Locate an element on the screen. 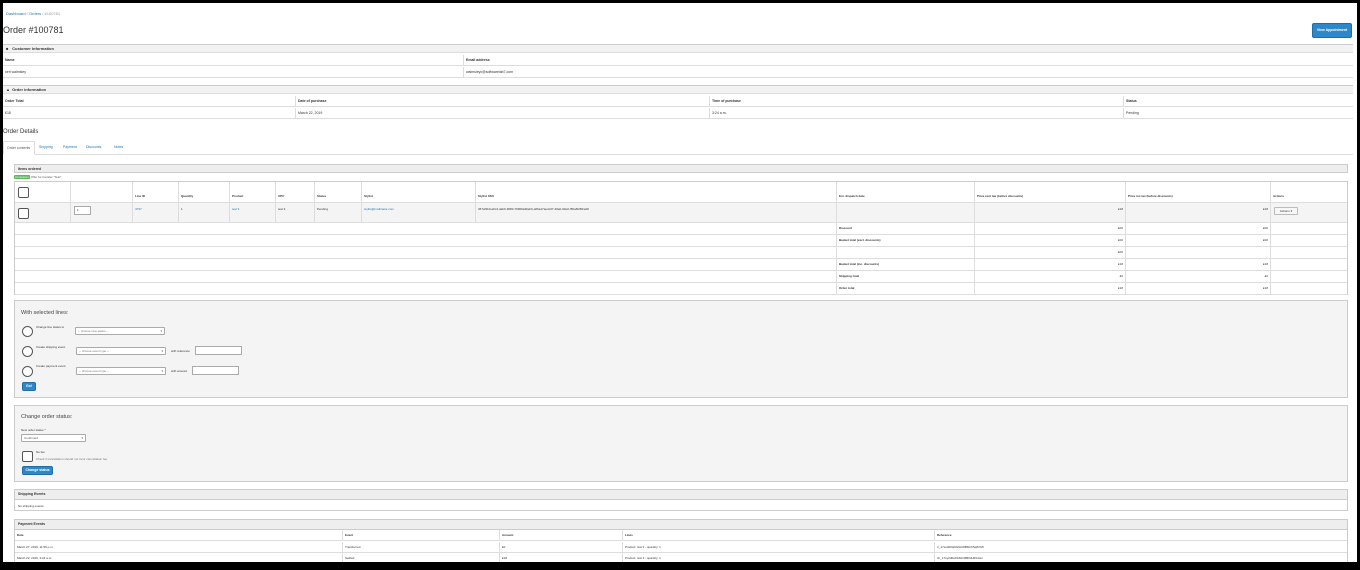 The width and height of the screenshot is (1360, 570). consumer-offer-text: Offer for transfer "Test" is located at coordinates (46, 177).